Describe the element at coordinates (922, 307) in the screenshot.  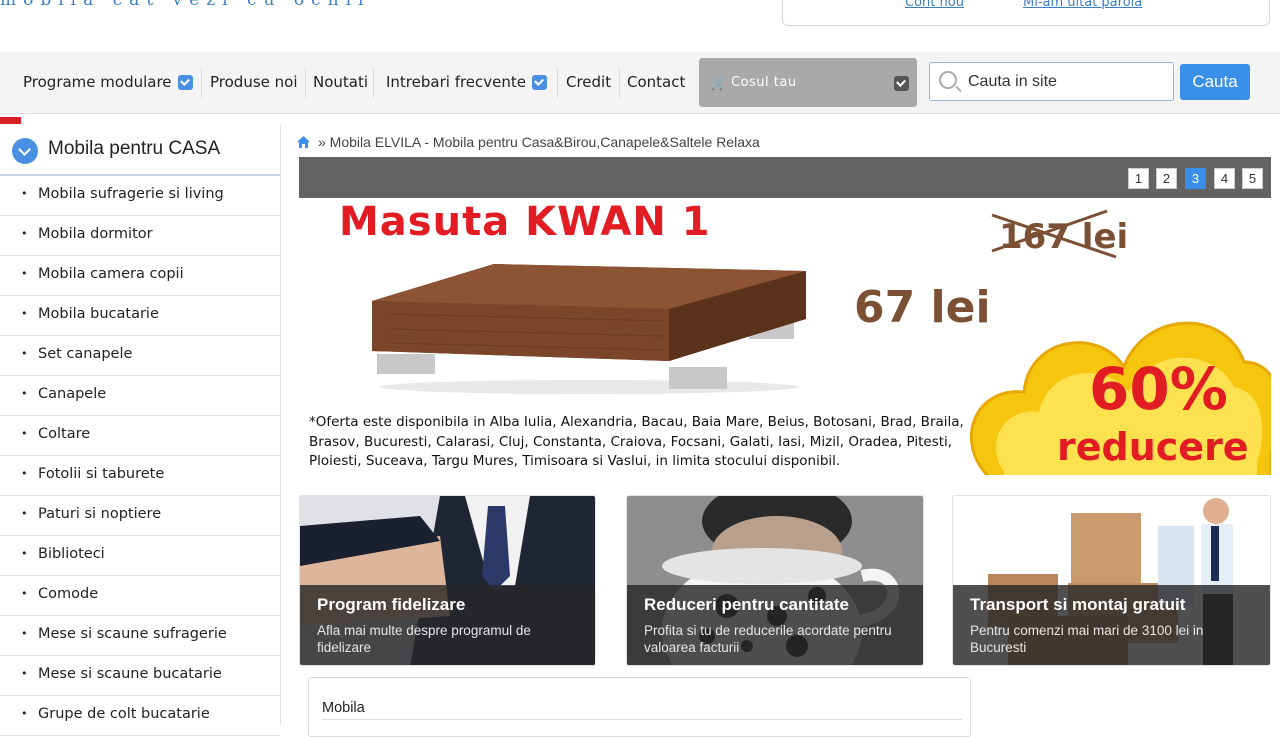
I see `banner-new-price: 67 lei` at that location.